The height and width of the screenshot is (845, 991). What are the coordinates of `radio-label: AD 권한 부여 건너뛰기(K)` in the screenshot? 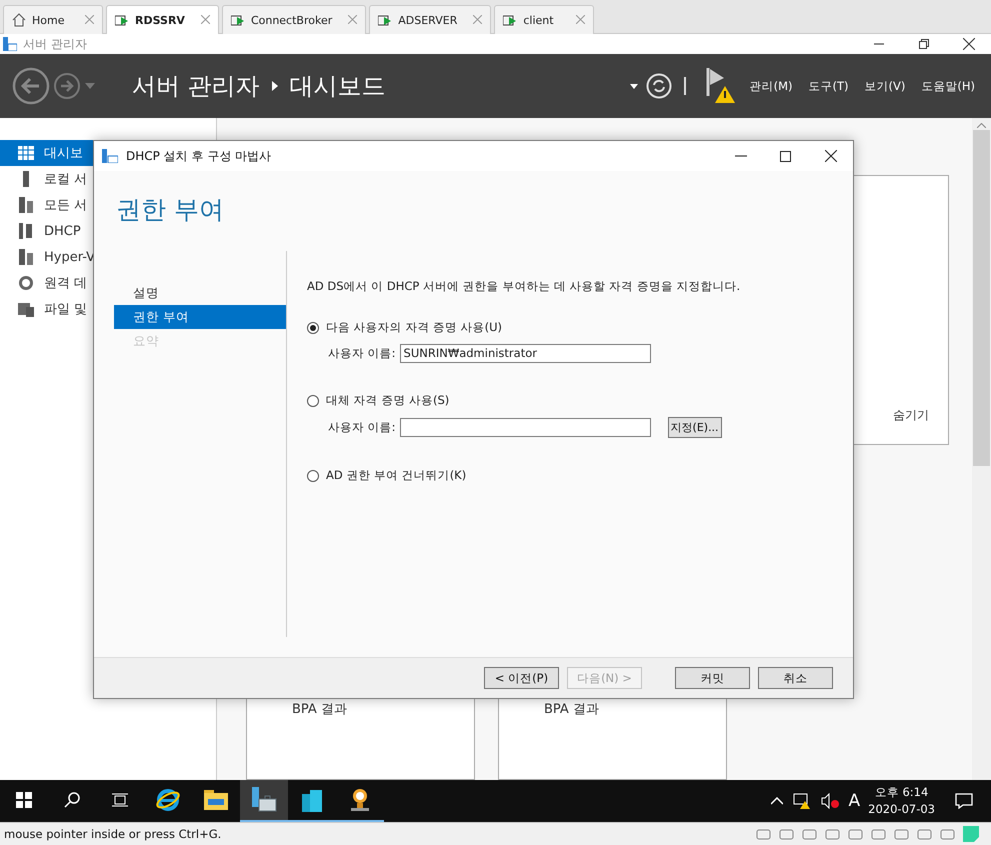 It's located at (396, 475).